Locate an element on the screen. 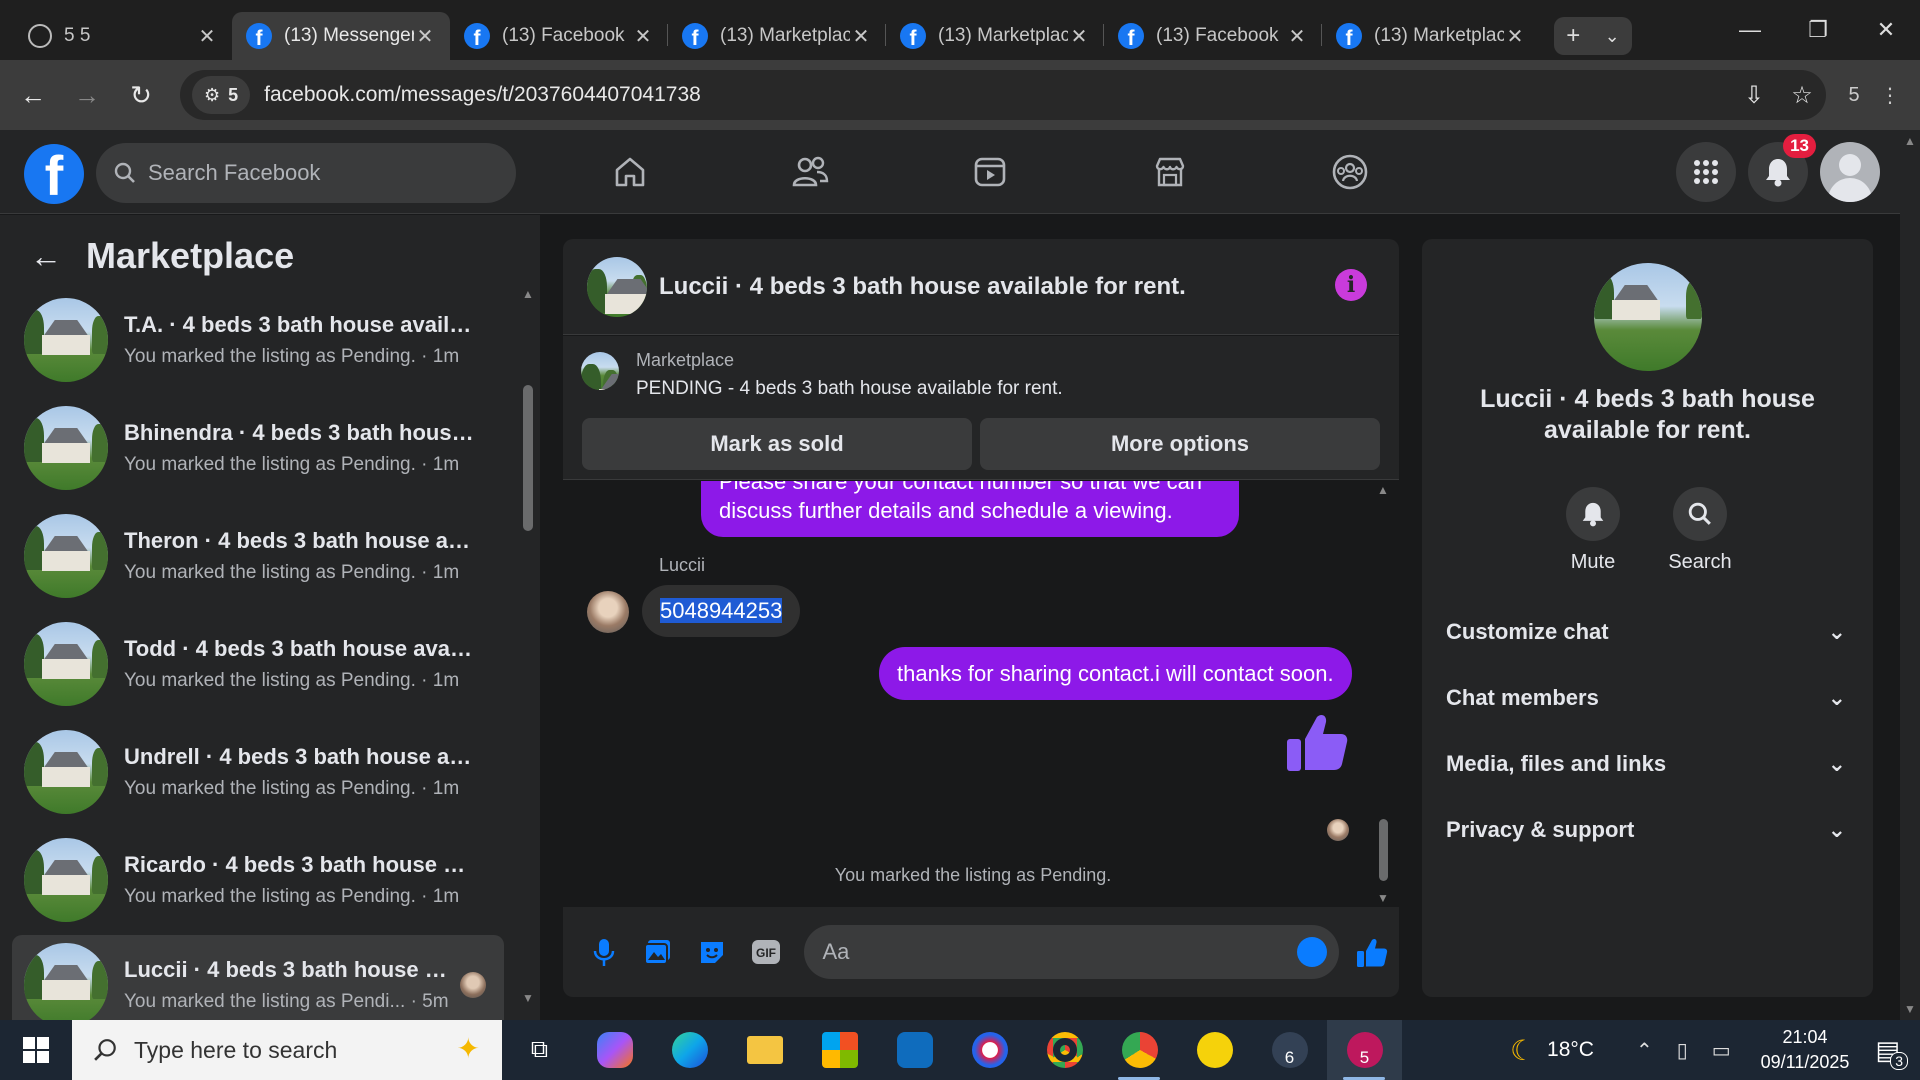 The width and height of the screenshot is (1920, 1080). edge-icon is located at coordinates (689, 1050).